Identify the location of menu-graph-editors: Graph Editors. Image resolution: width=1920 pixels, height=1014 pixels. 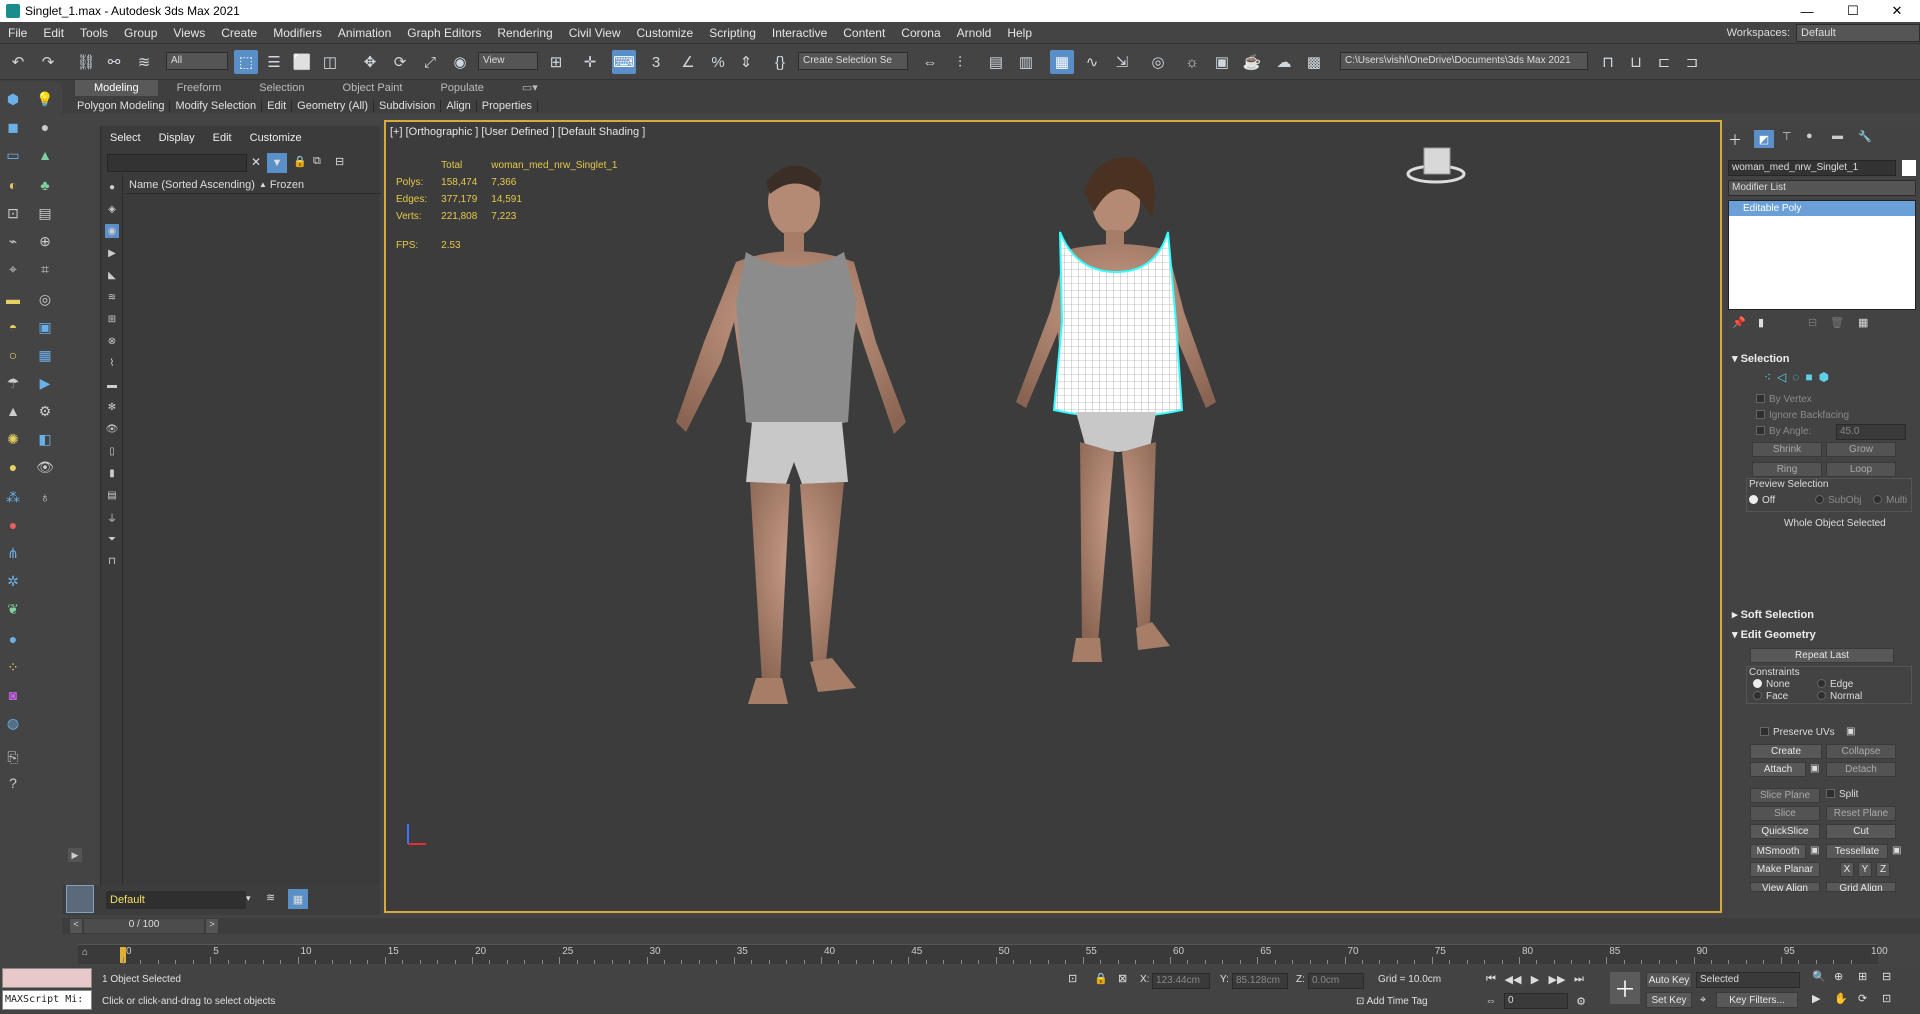
(444, 33).